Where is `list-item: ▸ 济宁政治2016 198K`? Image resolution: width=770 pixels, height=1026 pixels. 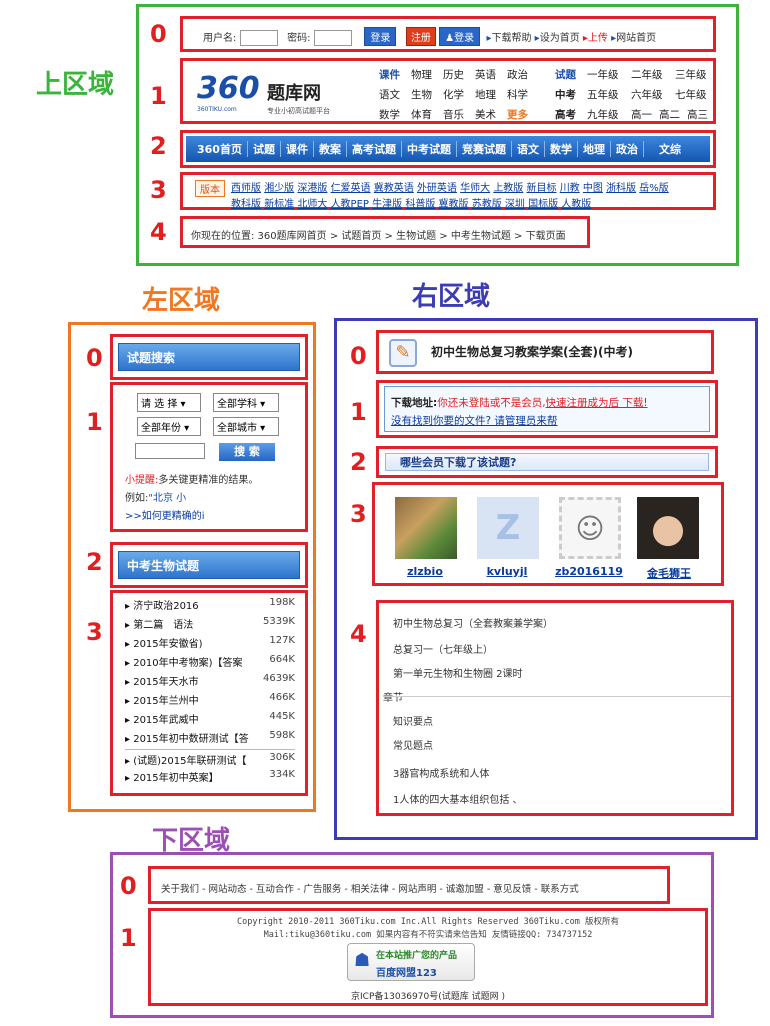 list-item: ▸ 济宁政治2016 198K is located at coordinates (210, 605).